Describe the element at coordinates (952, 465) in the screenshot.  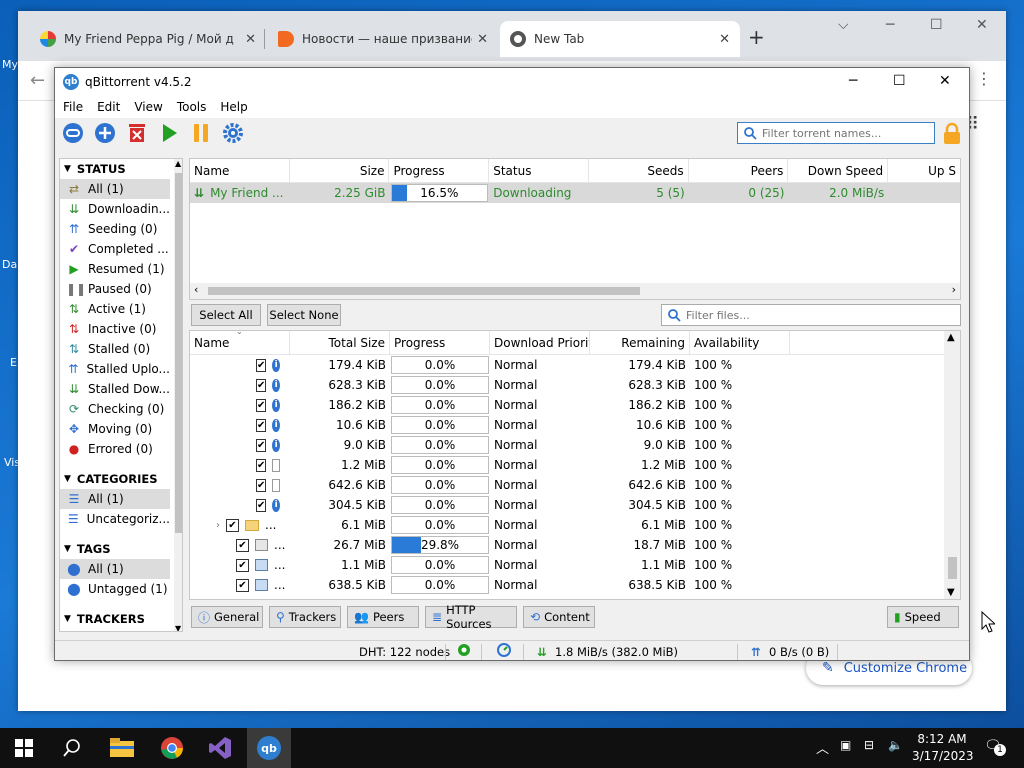
I see `file-list-vscrollbar: ▲ ▼` at that location.